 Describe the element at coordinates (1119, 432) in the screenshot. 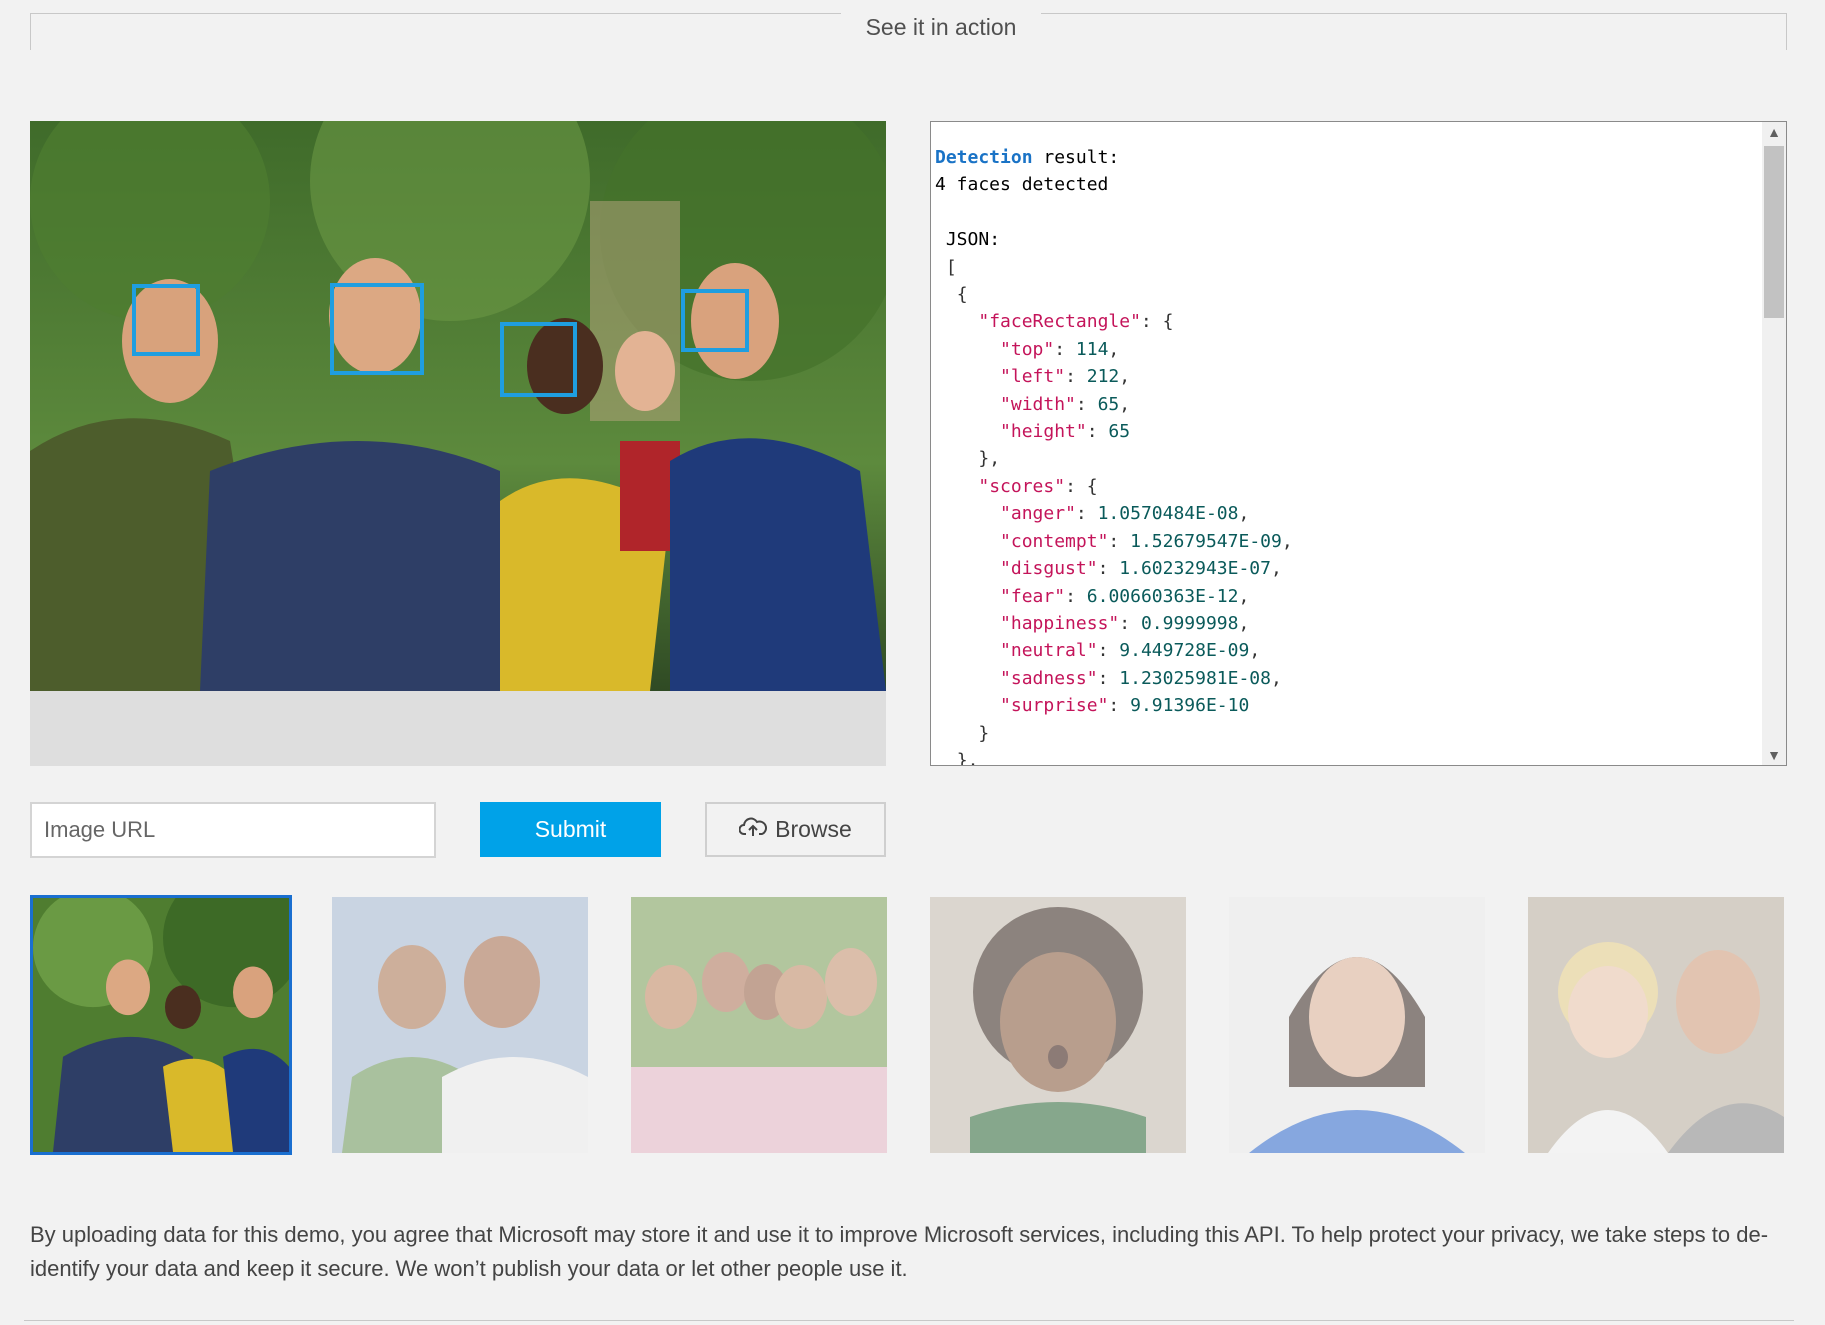

I see `face-rect-height: 65` at that location.